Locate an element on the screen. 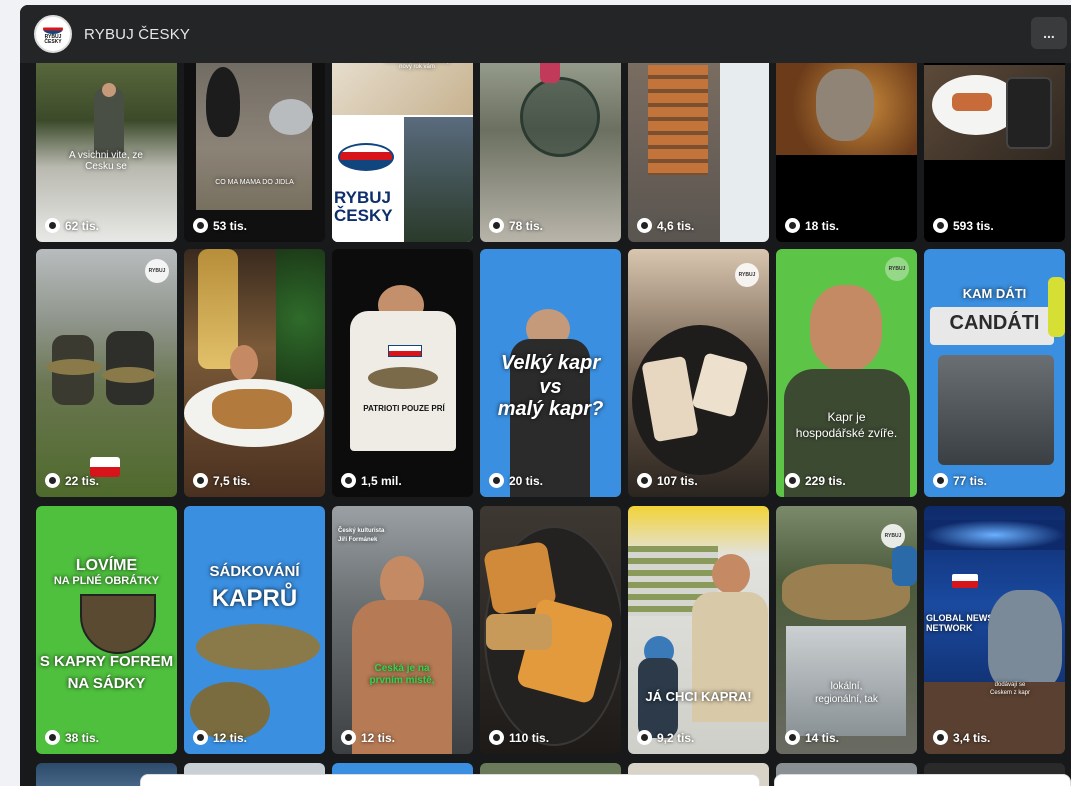 Image resolution: width=1071 pixels, height=786 pixels. reel-tile: CO MA MAMA DO JIDLA 53 tis. is located at coordinates (254, 148).